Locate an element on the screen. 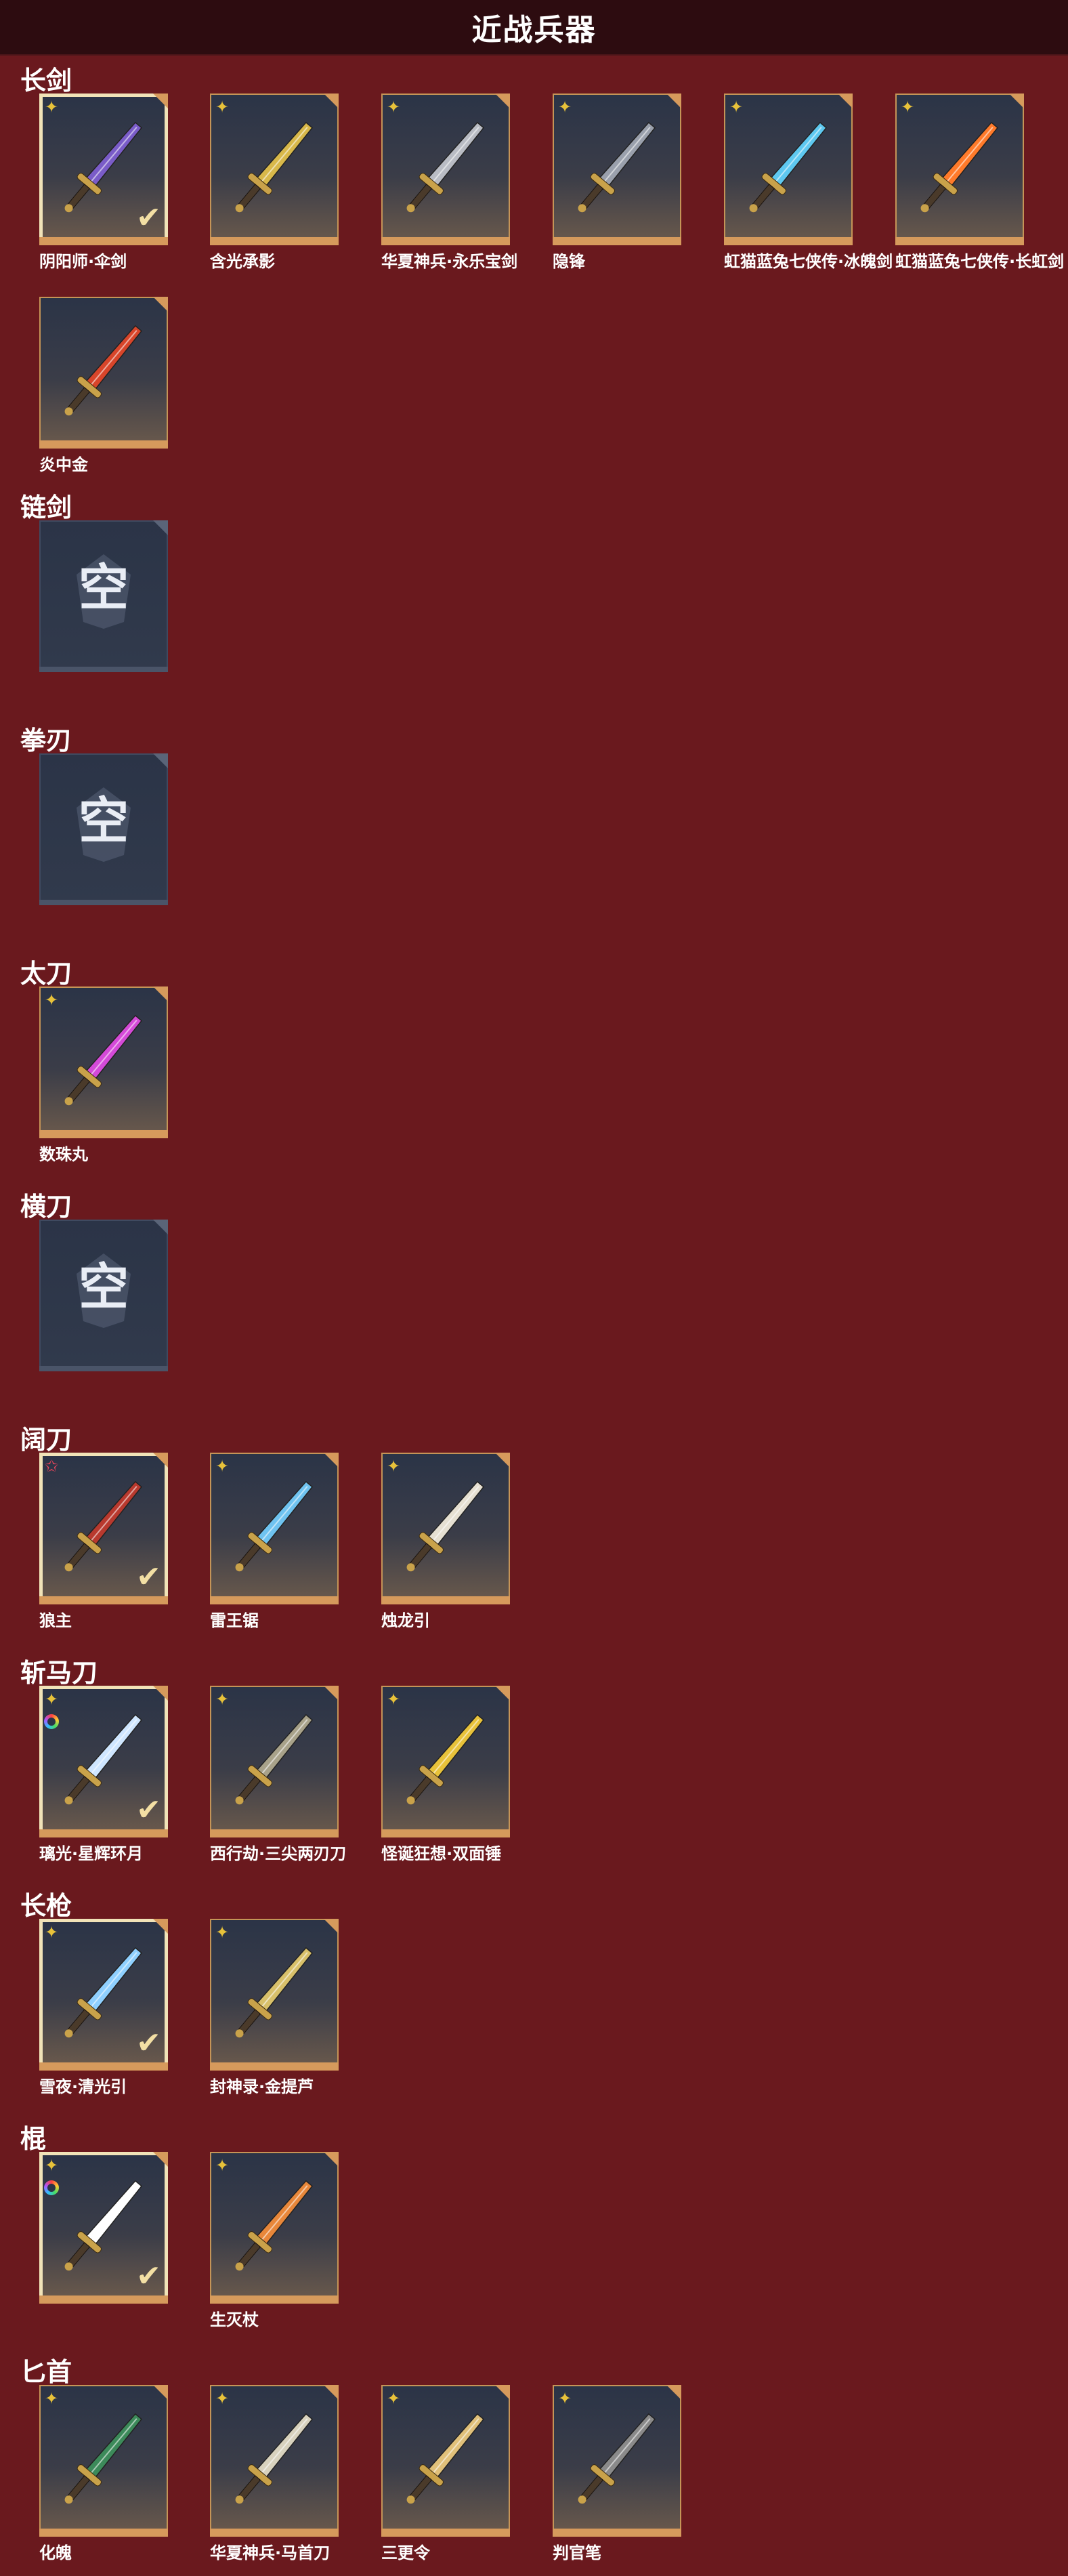 This screenshot has width=1068, height=2576. weapon-name: 华夏神兵·马首刀 is located at coordinates (270, 2552).